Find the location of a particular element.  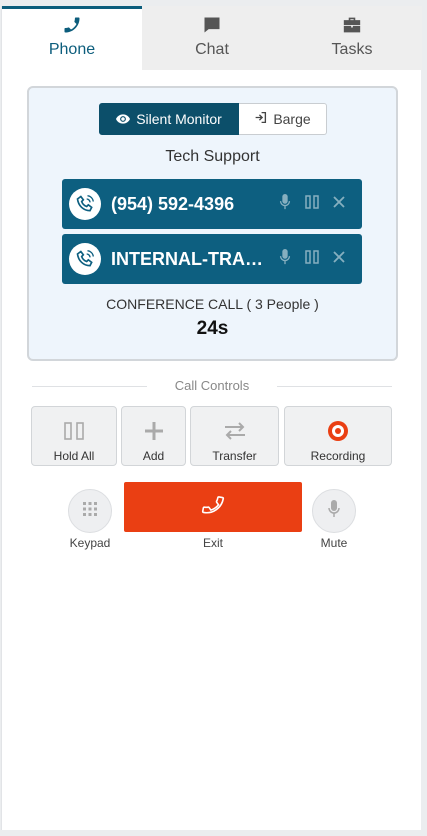

mute-label: Mute is located at coordinates (334, 543).